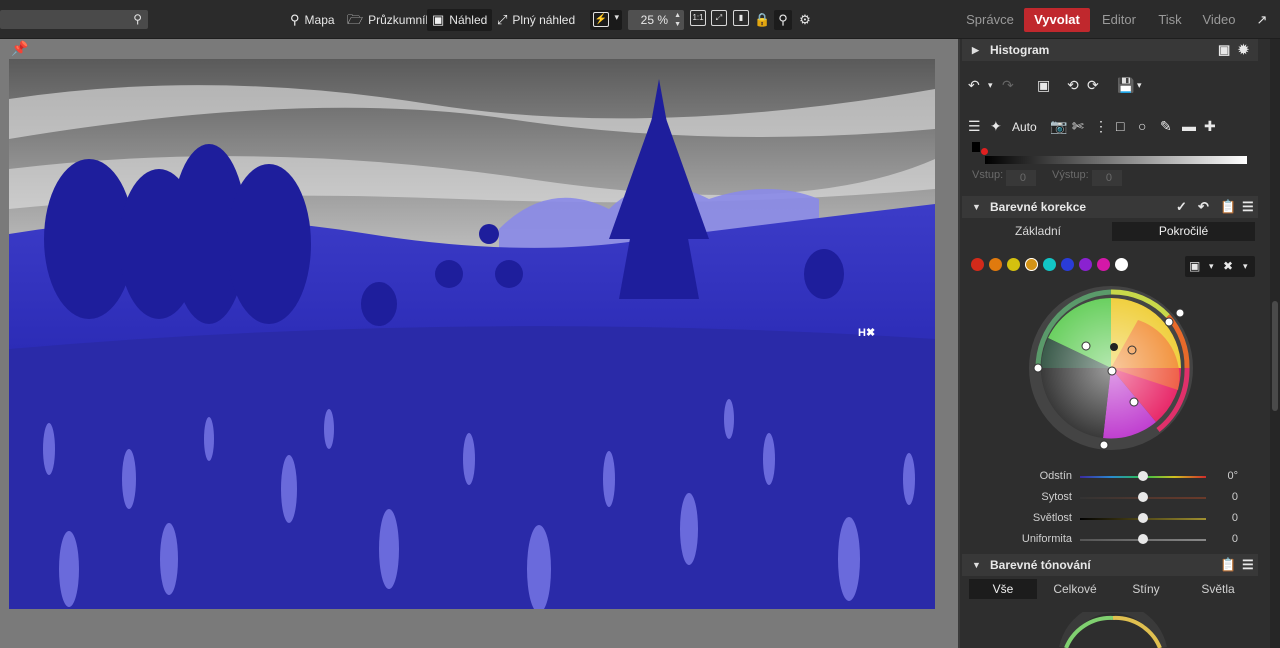  What do you see at coordinates (1143, 518) in the screenshot?
I see `lightness-knob` at bounding box center [1143, 518].